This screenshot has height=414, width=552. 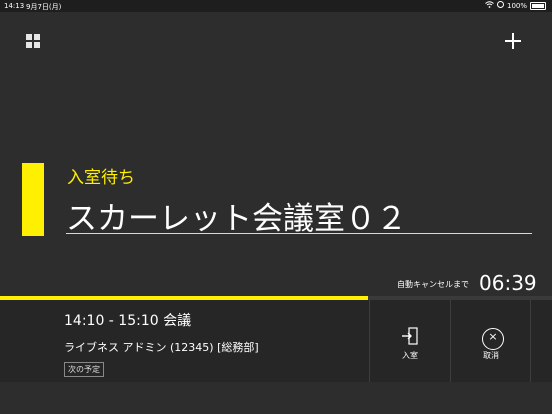 I want to click on status-right: 100%, so click(x=515, y=5).